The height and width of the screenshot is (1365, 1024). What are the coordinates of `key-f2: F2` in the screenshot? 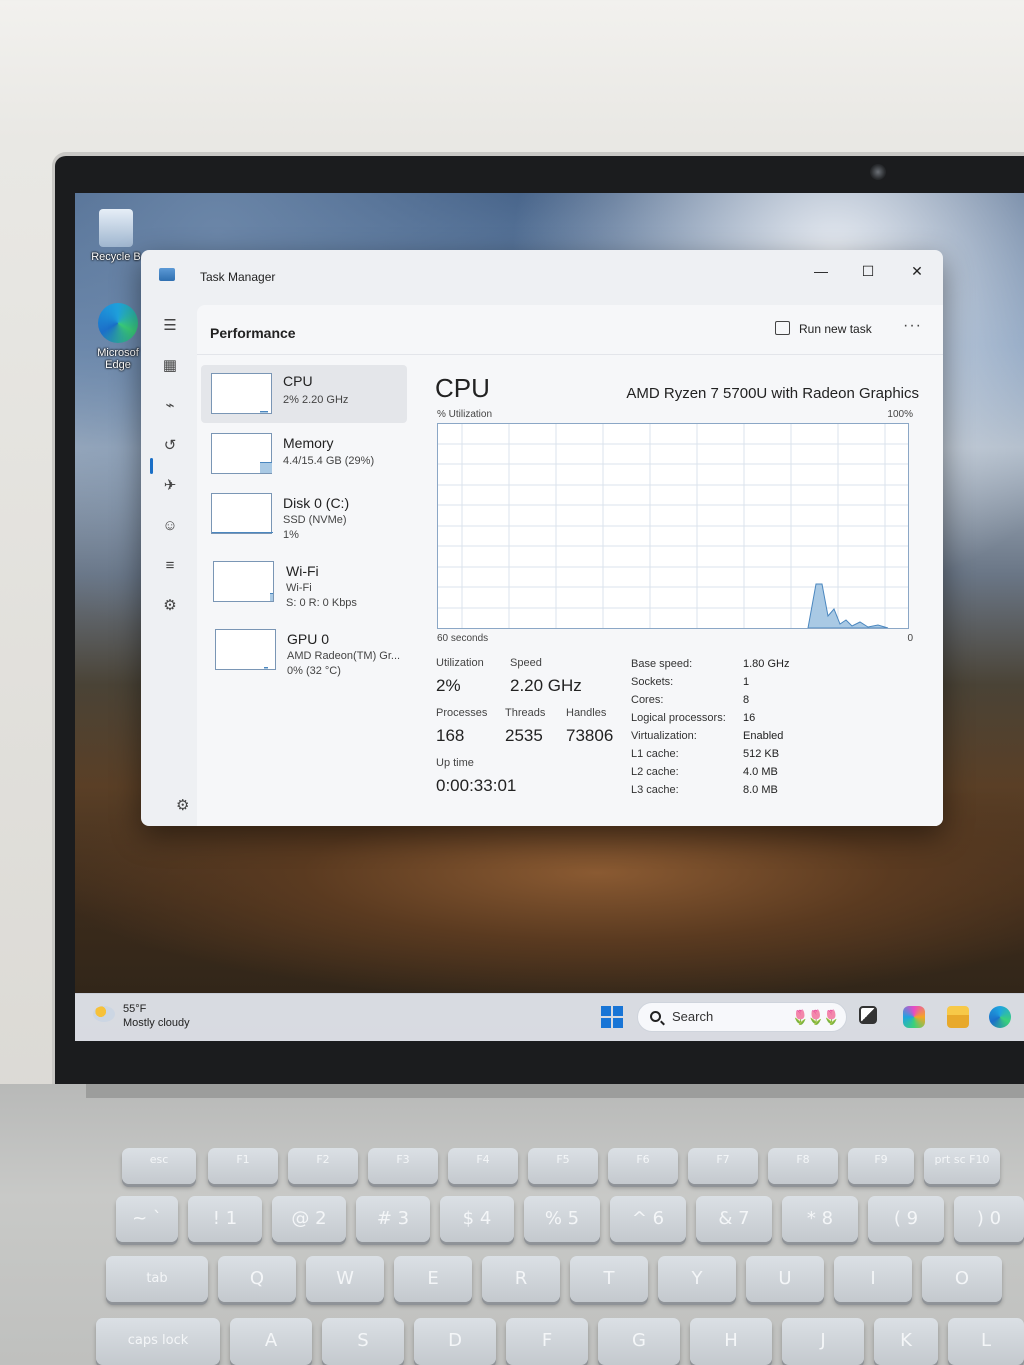 It's located at (323, 1166).